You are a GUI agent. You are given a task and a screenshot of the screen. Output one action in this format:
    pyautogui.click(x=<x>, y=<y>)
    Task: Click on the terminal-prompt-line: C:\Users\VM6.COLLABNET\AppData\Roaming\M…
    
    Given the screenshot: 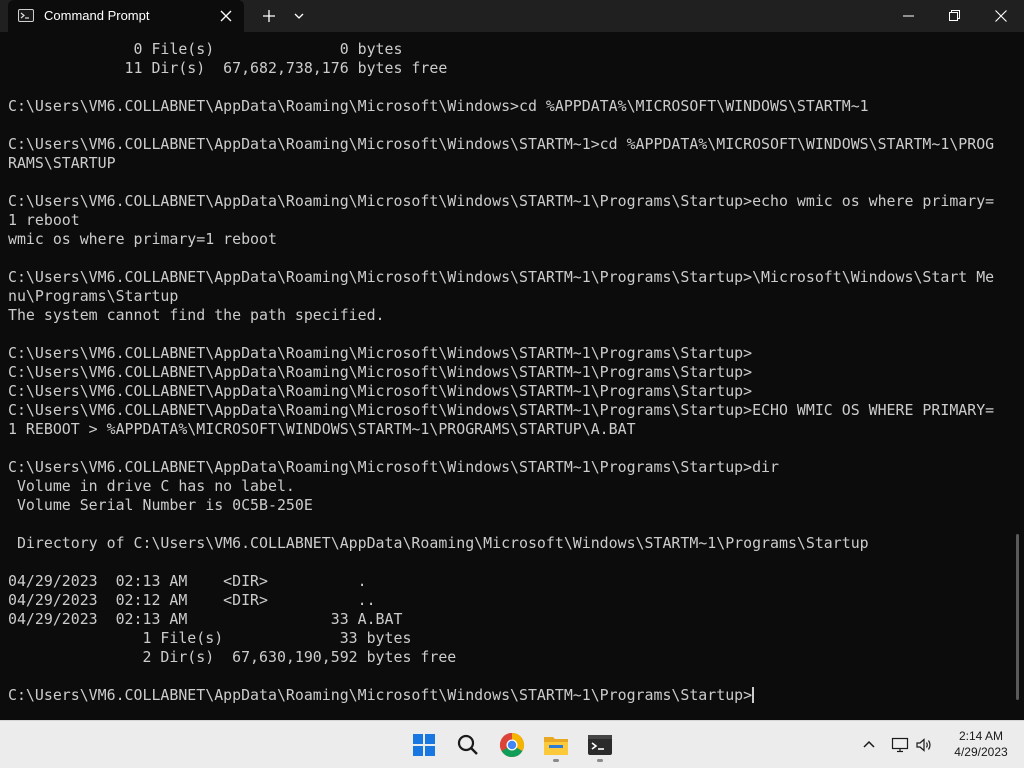 What is the action you would take?
    pyautogui.click(x=511, y=695)
    